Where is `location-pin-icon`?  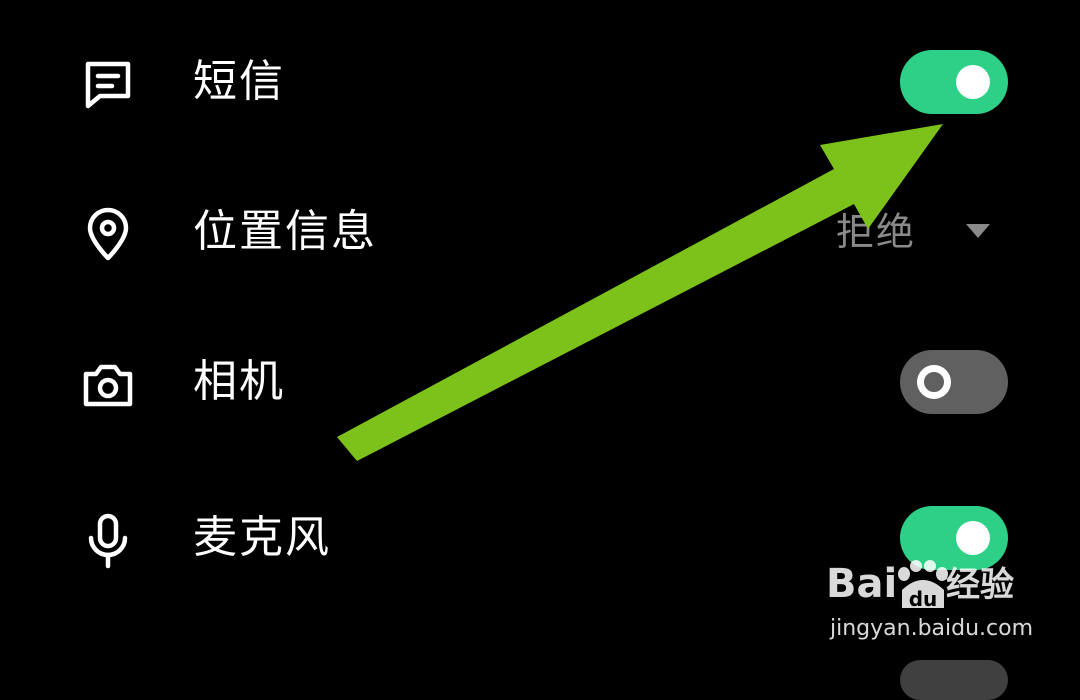 location-pin-icon is located at coordinates (108, 234).